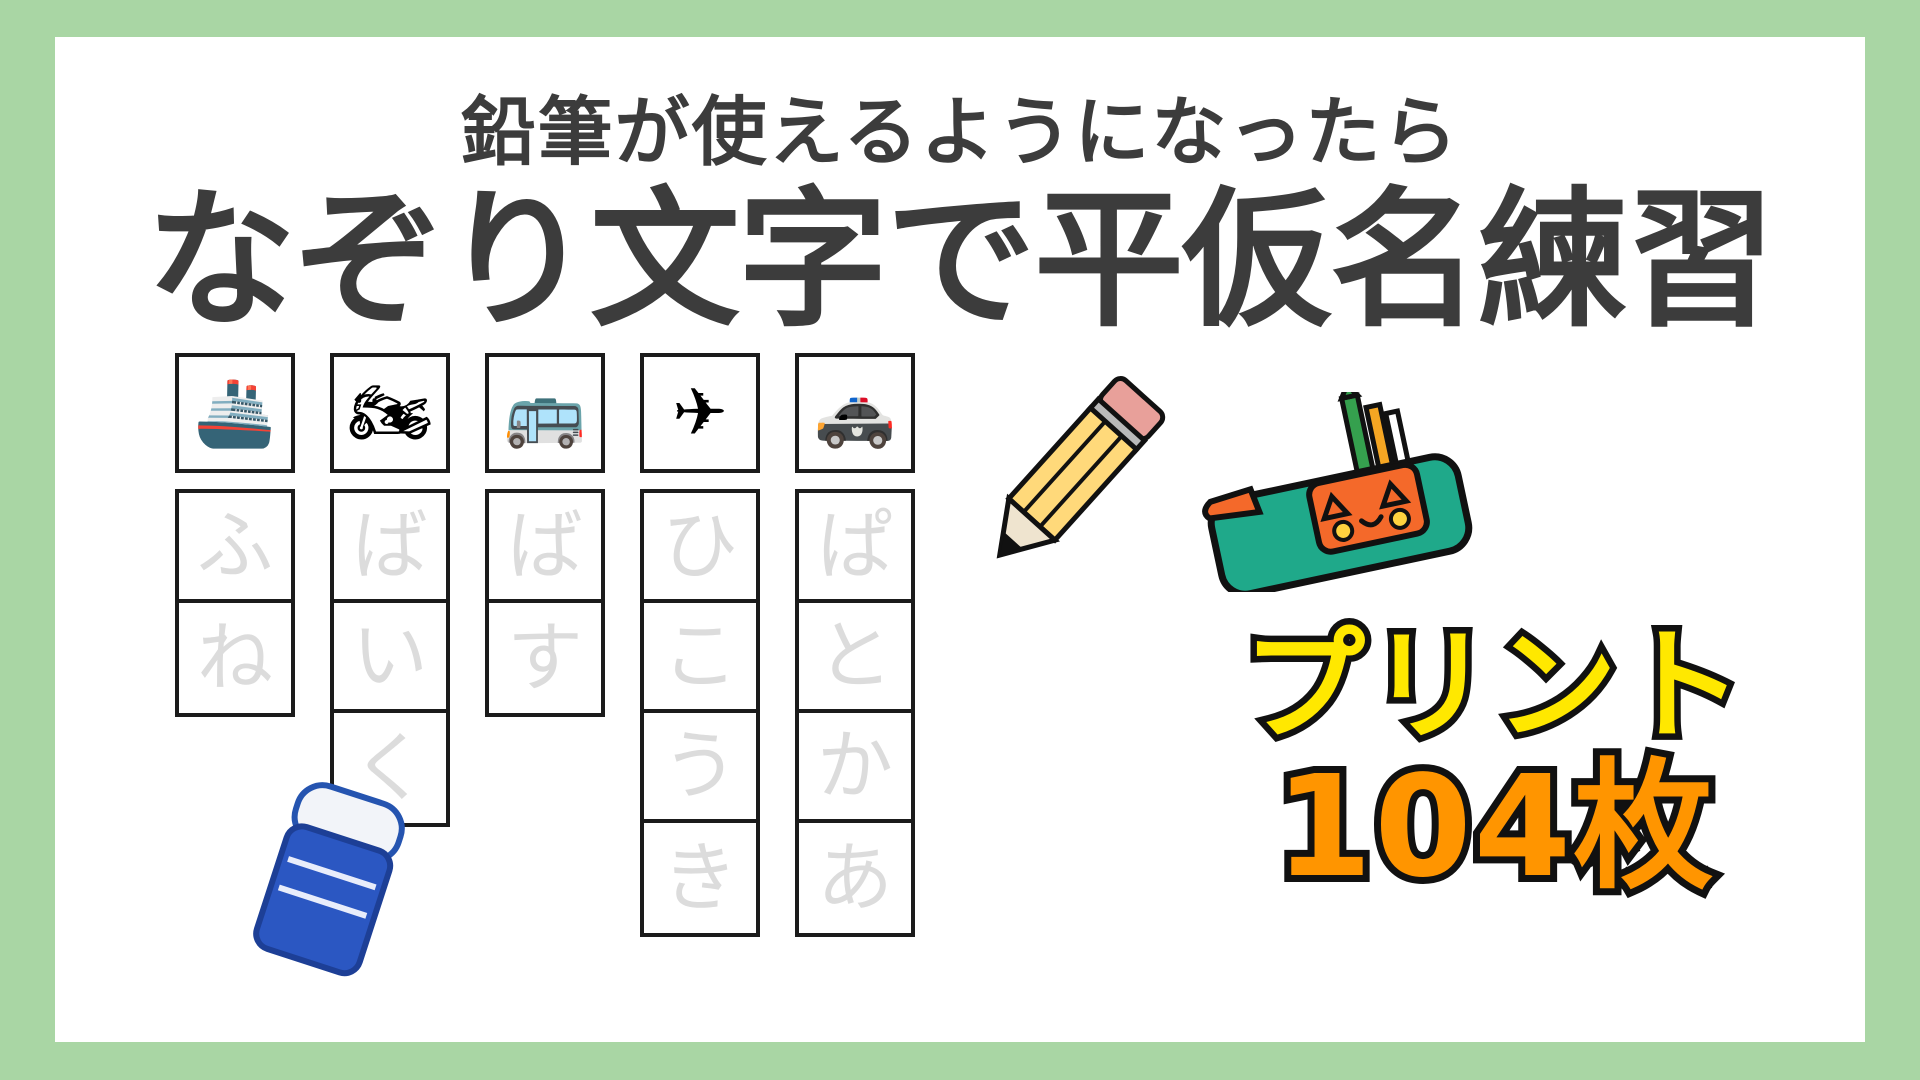 Image resolution: width=1920 pixels, height=1080 pixels. I want to click on promo-block: プリント 104枚, so click(1495, 762).